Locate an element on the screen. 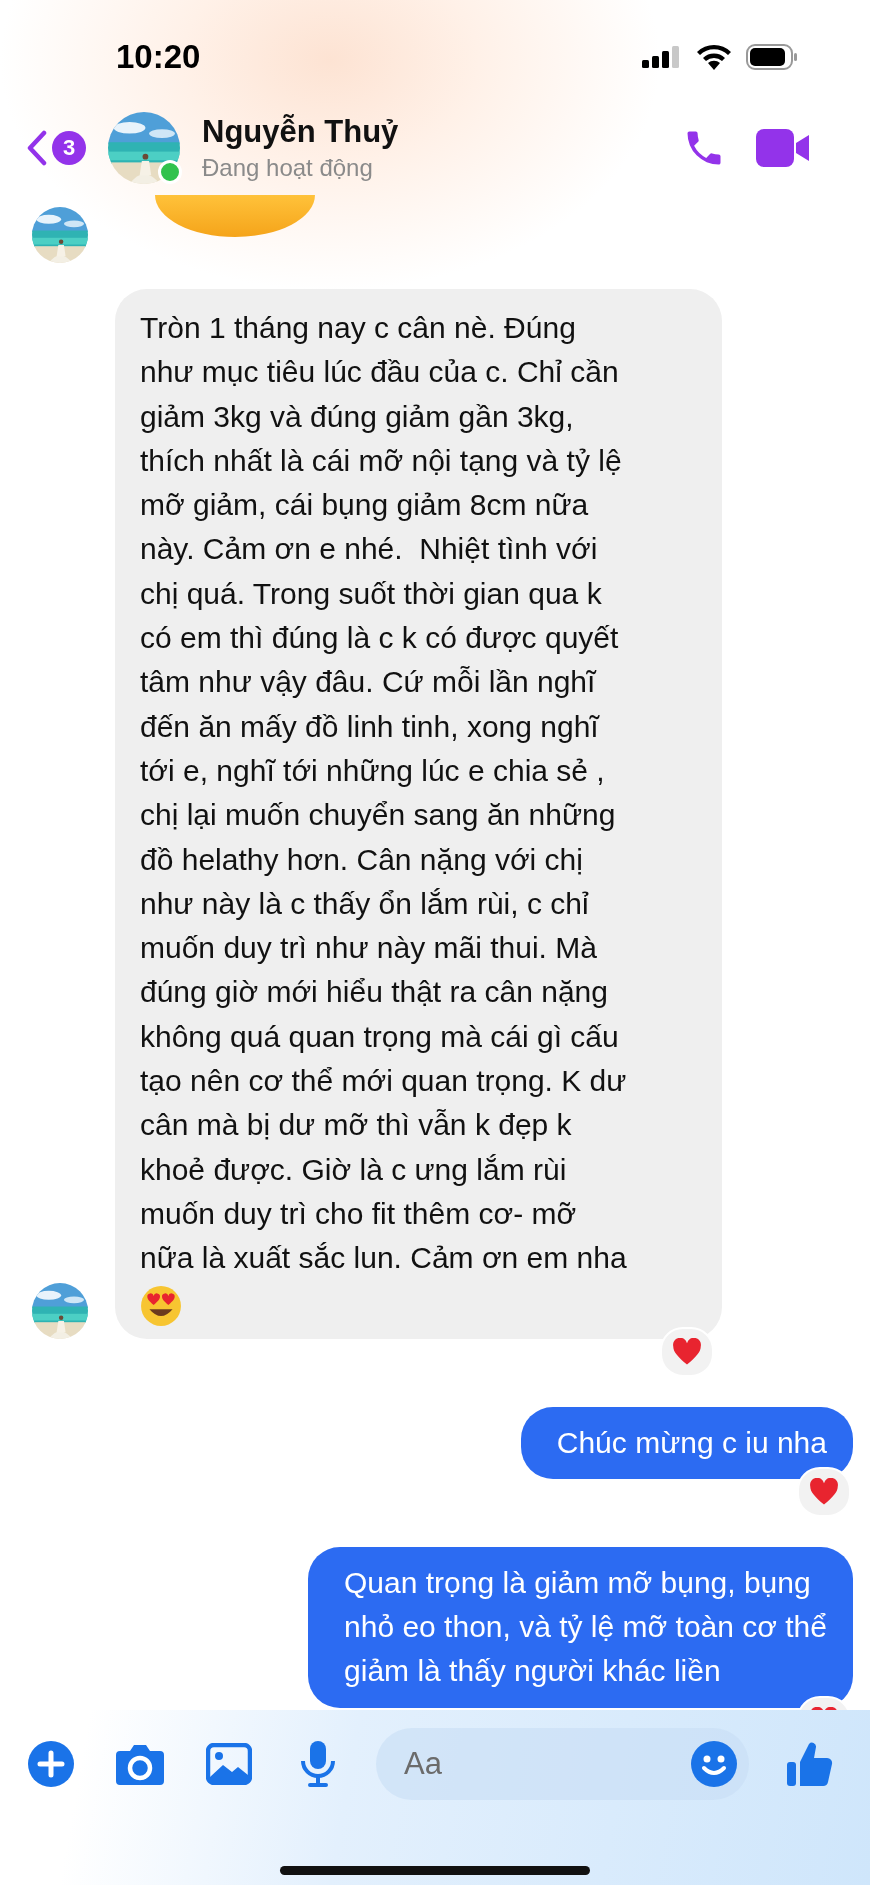 This screenshot has height=1885, width=870. wifi-icon is located at coordinates (714, 57).